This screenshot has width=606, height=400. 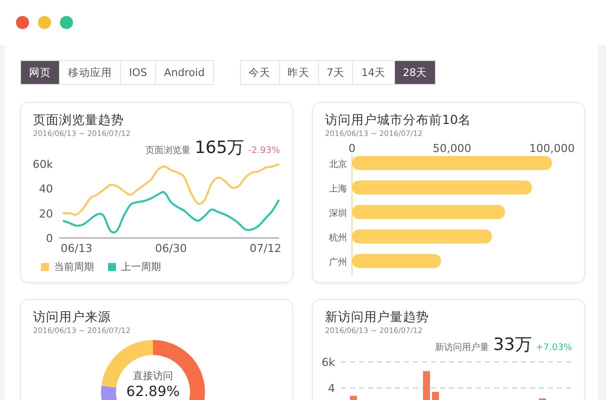 What do you see at coordinates (338, 165) in the screenshot?
I see `category-label: 北京` at bounding box center [338, 165].